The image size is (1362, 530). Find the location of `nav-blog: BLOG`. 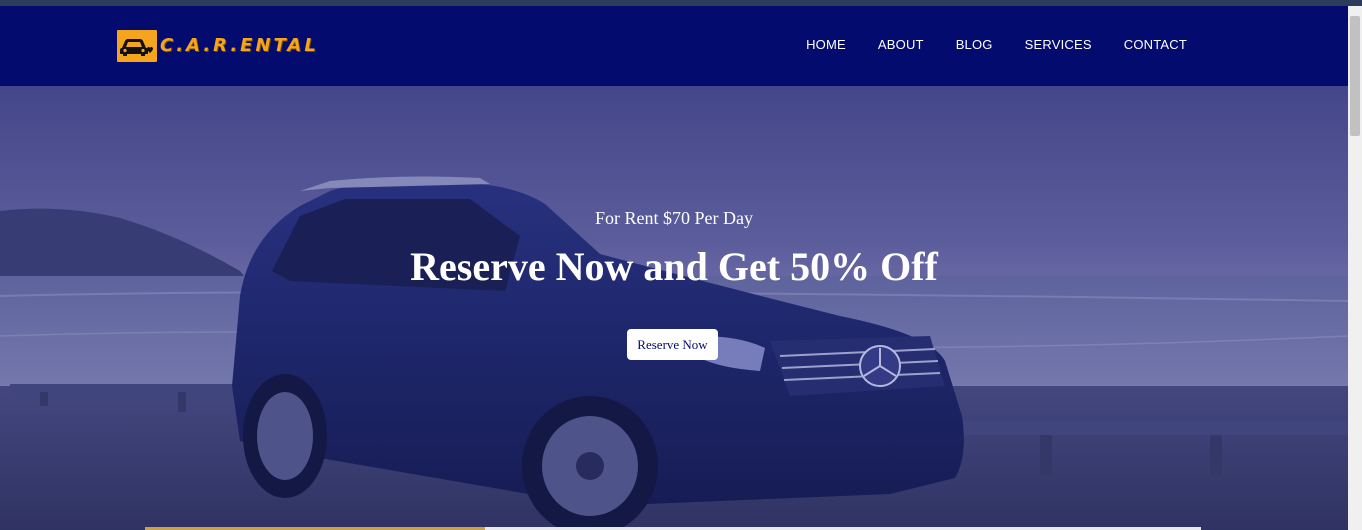

nav-blog: BLOG is located at coordinates (974, 44).